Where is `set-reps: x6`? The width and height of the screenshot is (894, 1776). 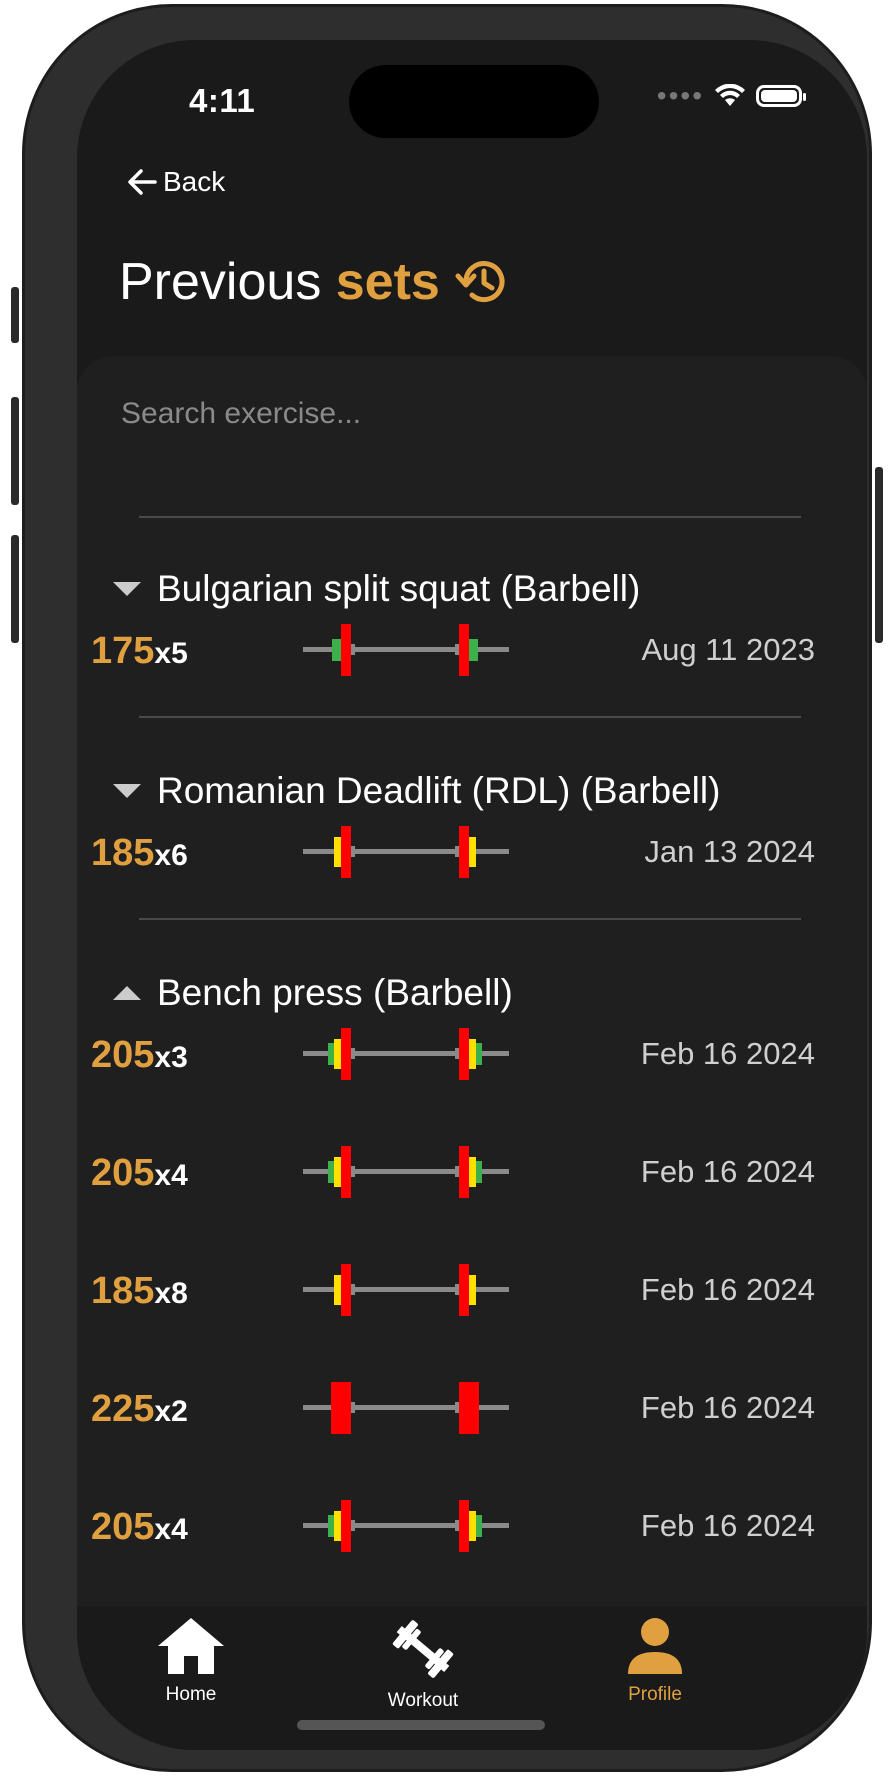
set-reps: x6 is located at coordinates (171, 855).